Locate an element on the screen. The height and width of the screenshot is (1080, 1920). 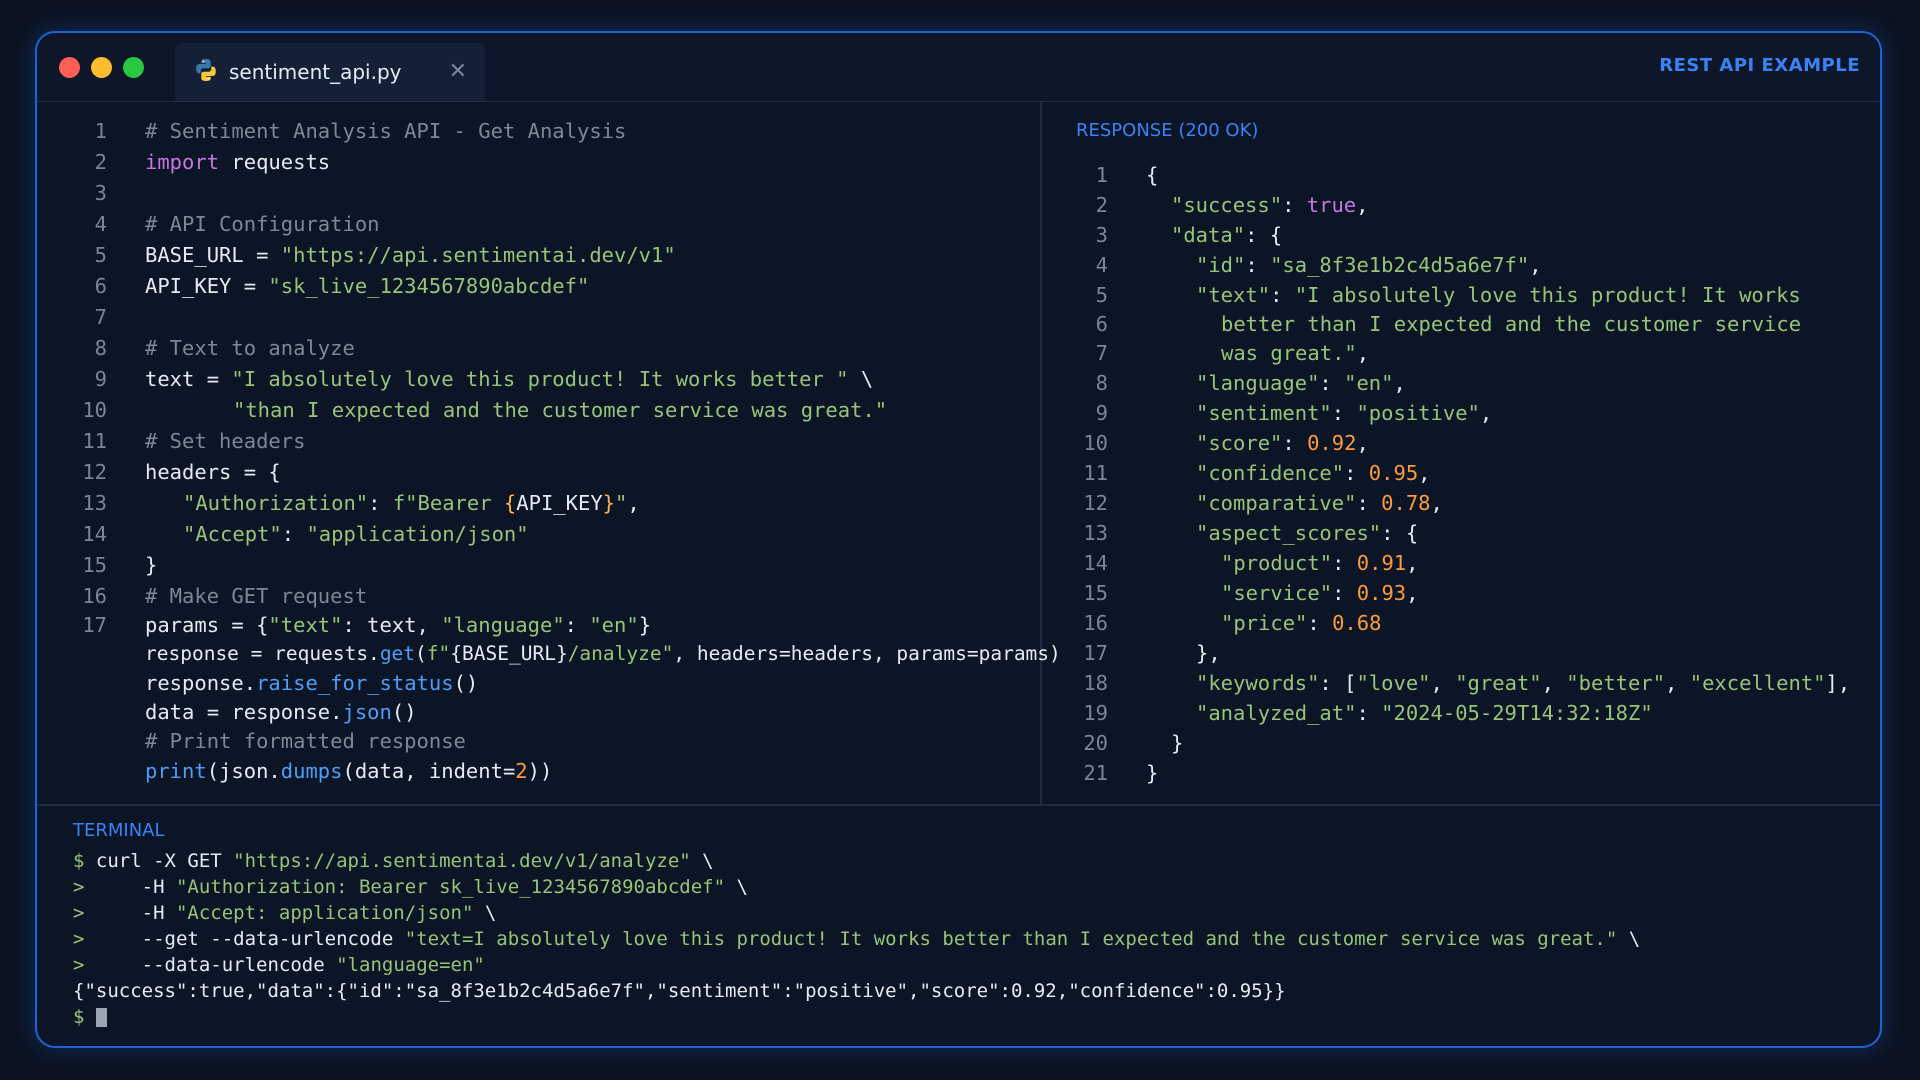
line-number: 10 is located at coordinates (1095, 443).